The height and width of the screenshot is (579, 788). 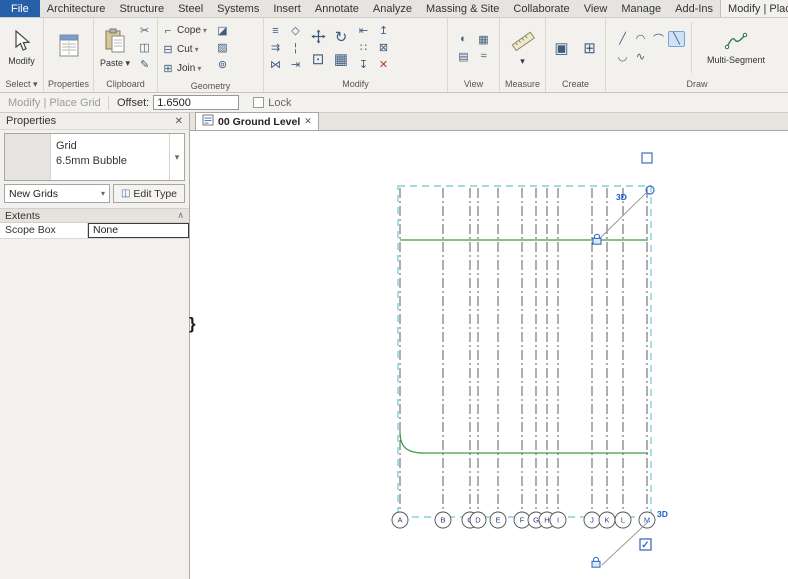 What do you see at coordinates (275, 65) in the screenshot?
I see `mirror-axis-icon: ⋈` at bounding box center [275, 65].